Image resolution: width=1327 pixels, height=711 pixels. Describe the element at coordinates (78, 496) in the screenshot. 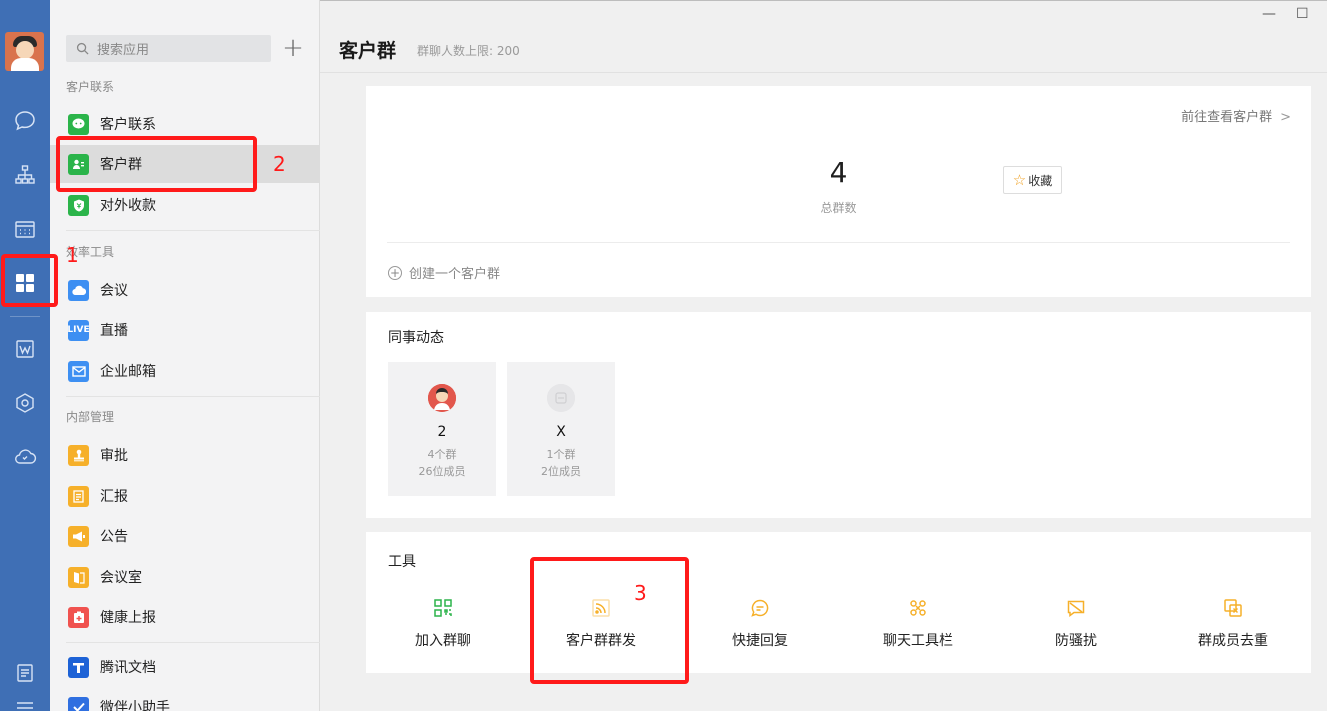

I see `report-icon` at that location.